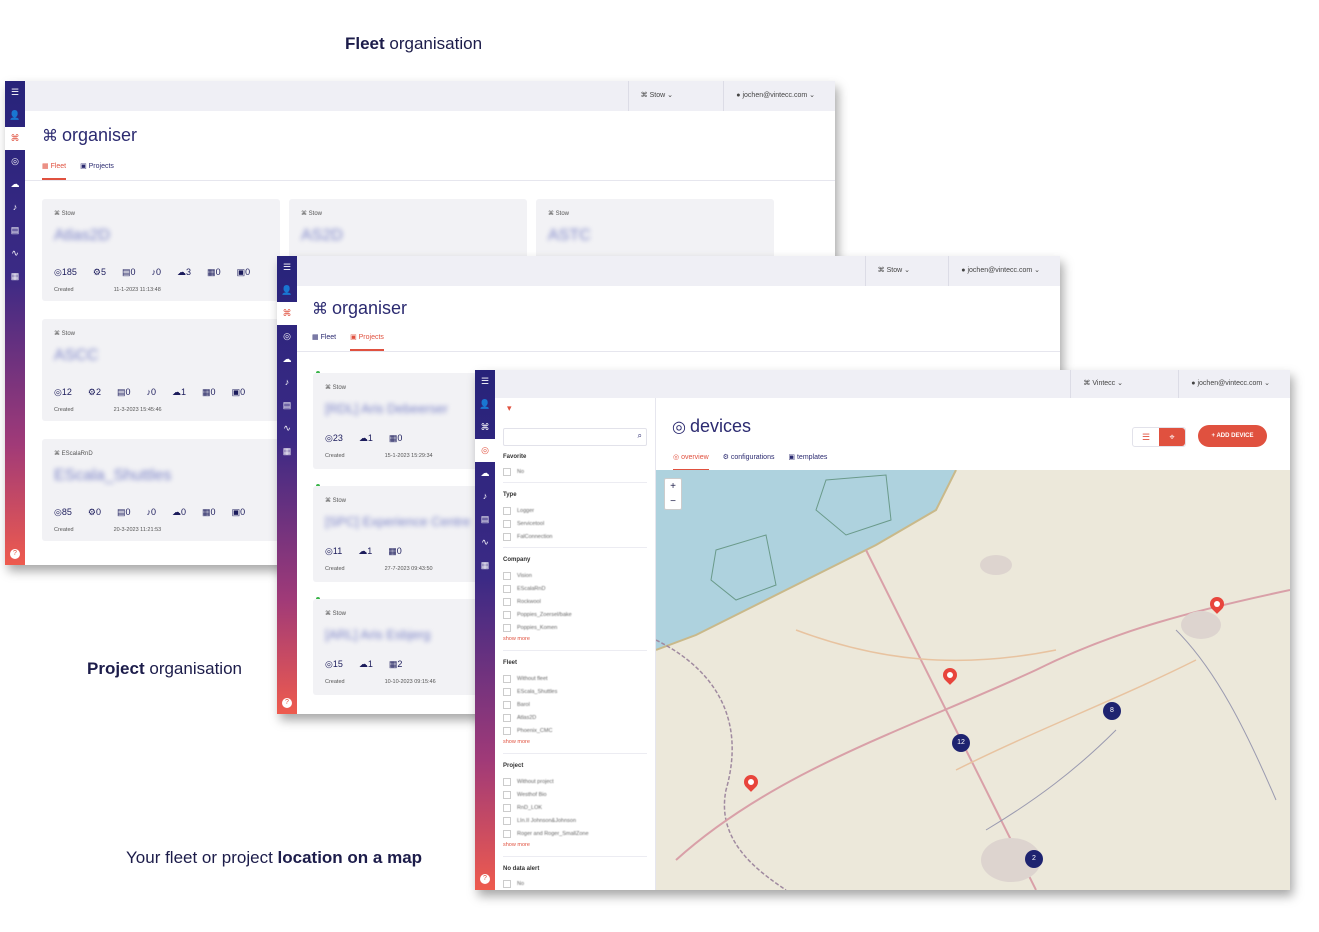 This screenshot has height=932, width=1319. Describe the element at coordinates (673, 486) in the screenshot. I see `zoom-in-button: +` at that location.